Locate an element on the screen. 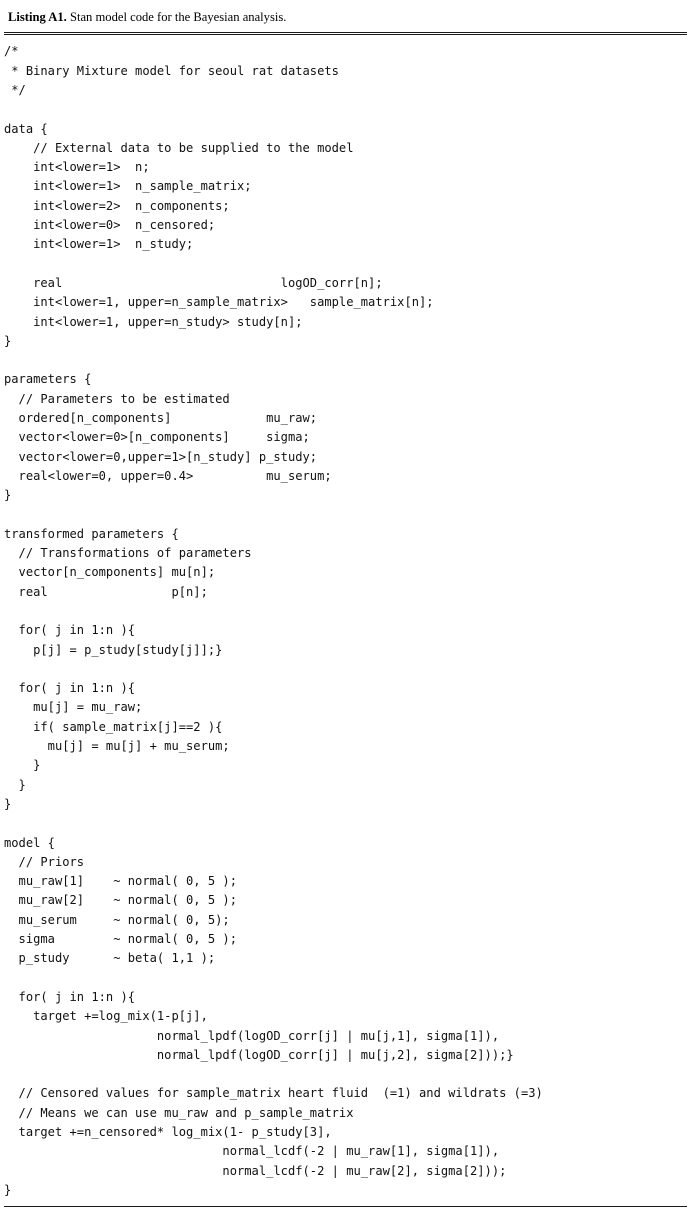  code-line: real<lower=0, upper=0.4> mu_serum; is located at coordinates (168, 475).